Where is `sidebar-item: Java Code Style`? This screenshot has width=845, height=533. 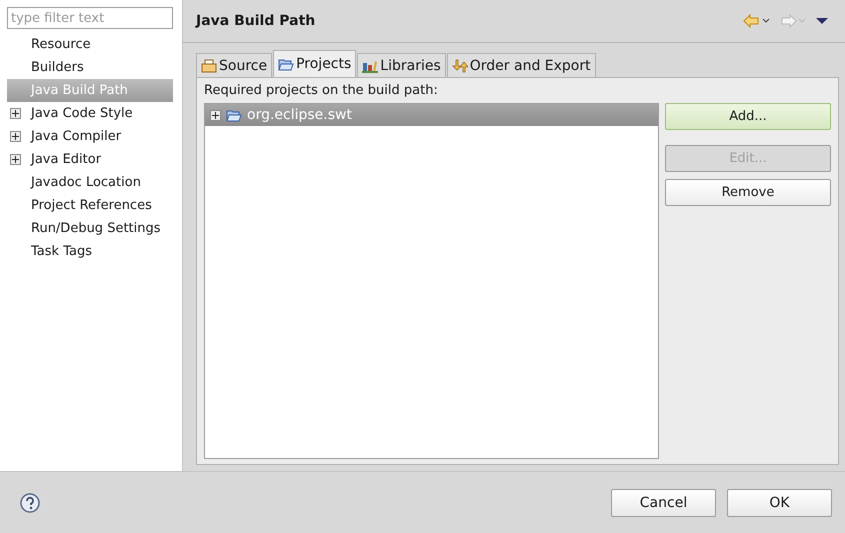
sidebar-item: Java Code Style is located at coordinates (90, 113).